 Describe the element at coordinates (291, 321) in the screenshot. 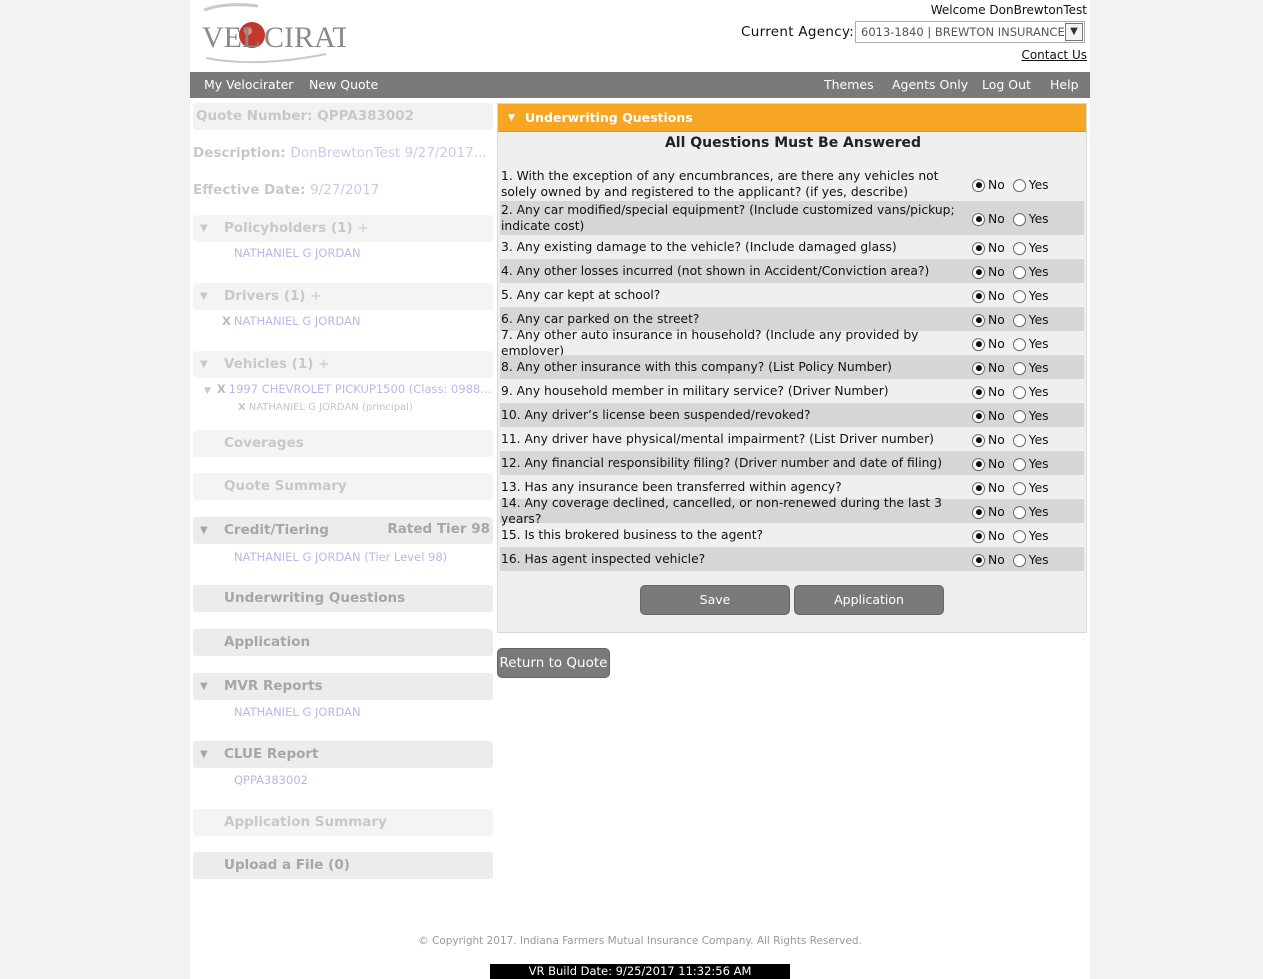

I see `driver-link: X NATHANIEL G JORDAN` at that location.